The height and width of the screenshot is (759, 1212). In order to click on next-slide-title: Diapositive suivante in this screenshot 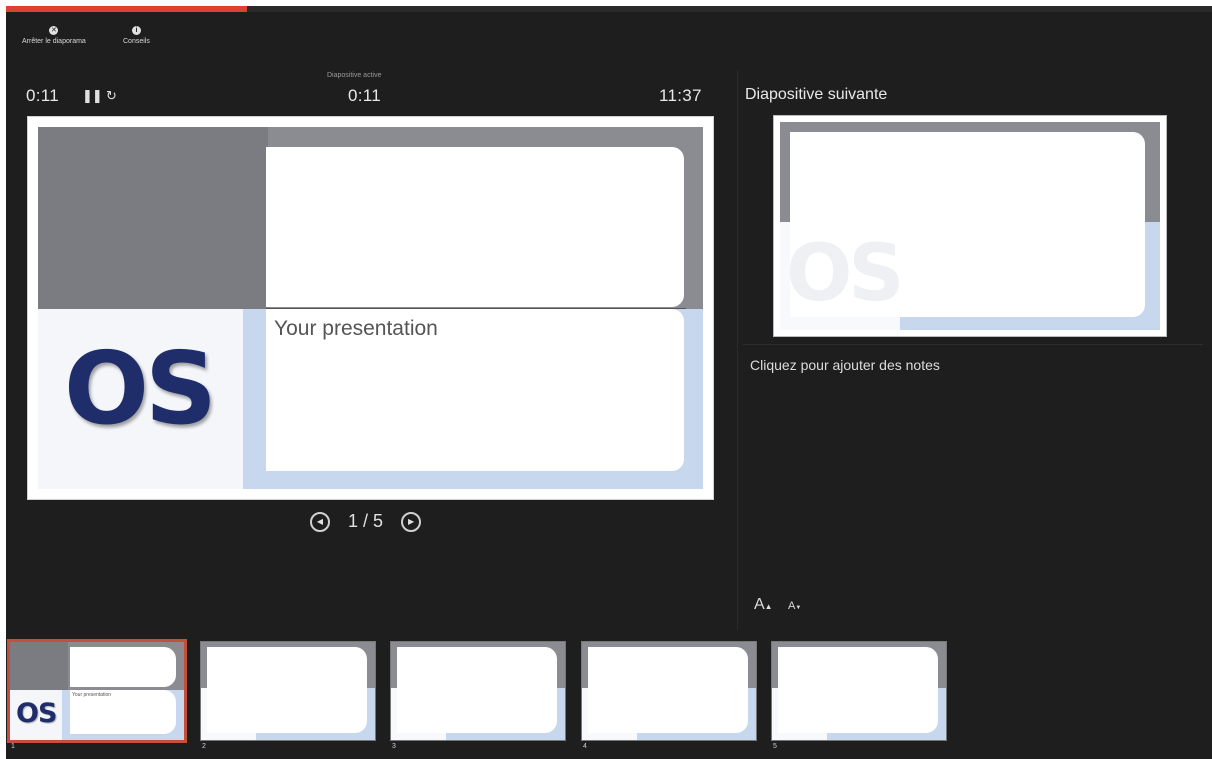, I will do `click(816, 94)`.